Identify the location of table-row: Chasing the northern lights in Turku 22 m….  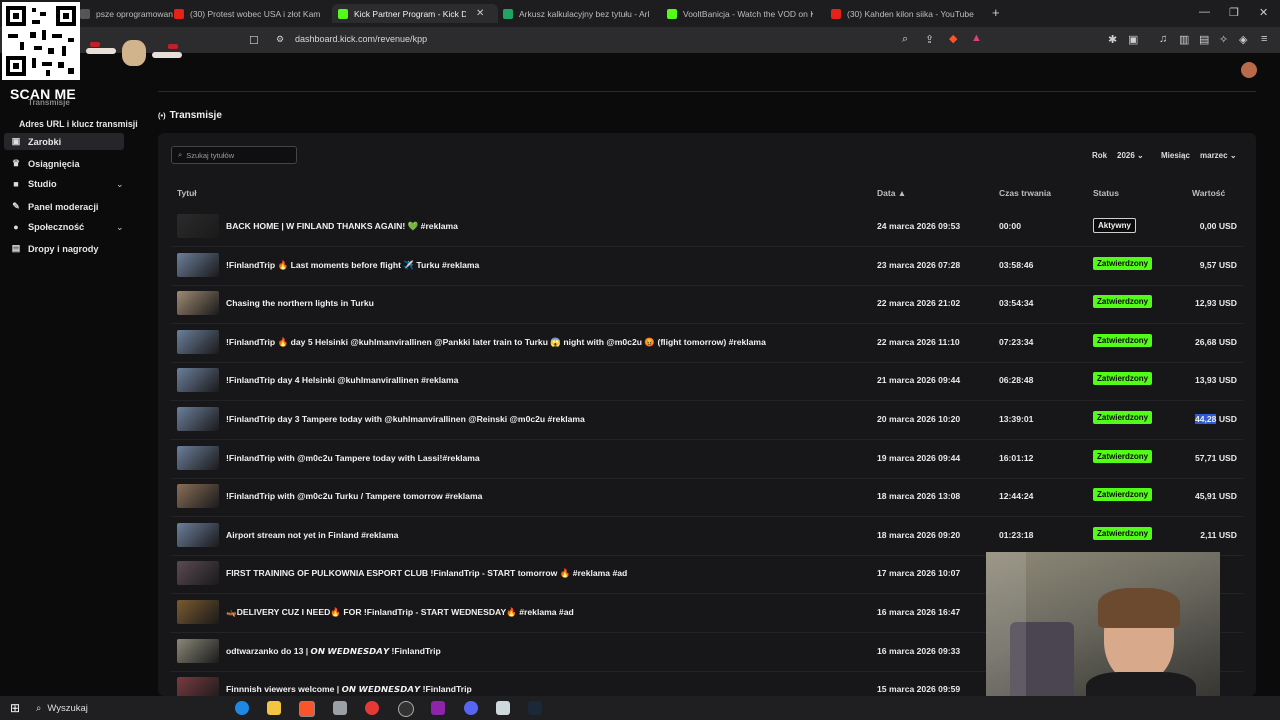
(707, 305).